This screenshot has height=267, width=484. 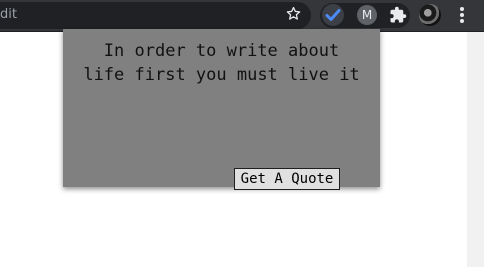 What do you see at coordinates (293, 13) in the screenshot?
I see `bookmark-star-icon` at bounding box center [293, 13].